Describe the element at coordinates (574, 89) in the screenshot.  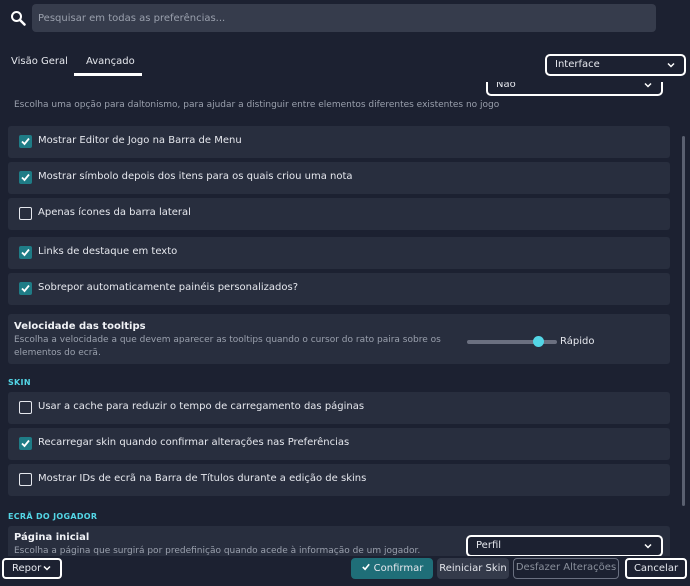
I see `colorblind-select: Não` at that location.